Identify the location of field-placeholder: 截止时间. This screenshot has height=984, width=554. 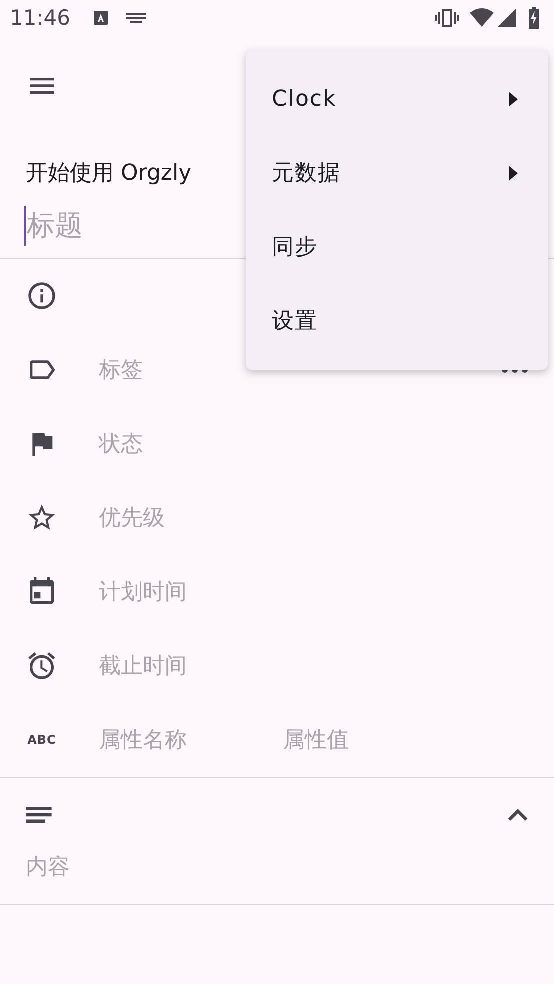
(143, 666).